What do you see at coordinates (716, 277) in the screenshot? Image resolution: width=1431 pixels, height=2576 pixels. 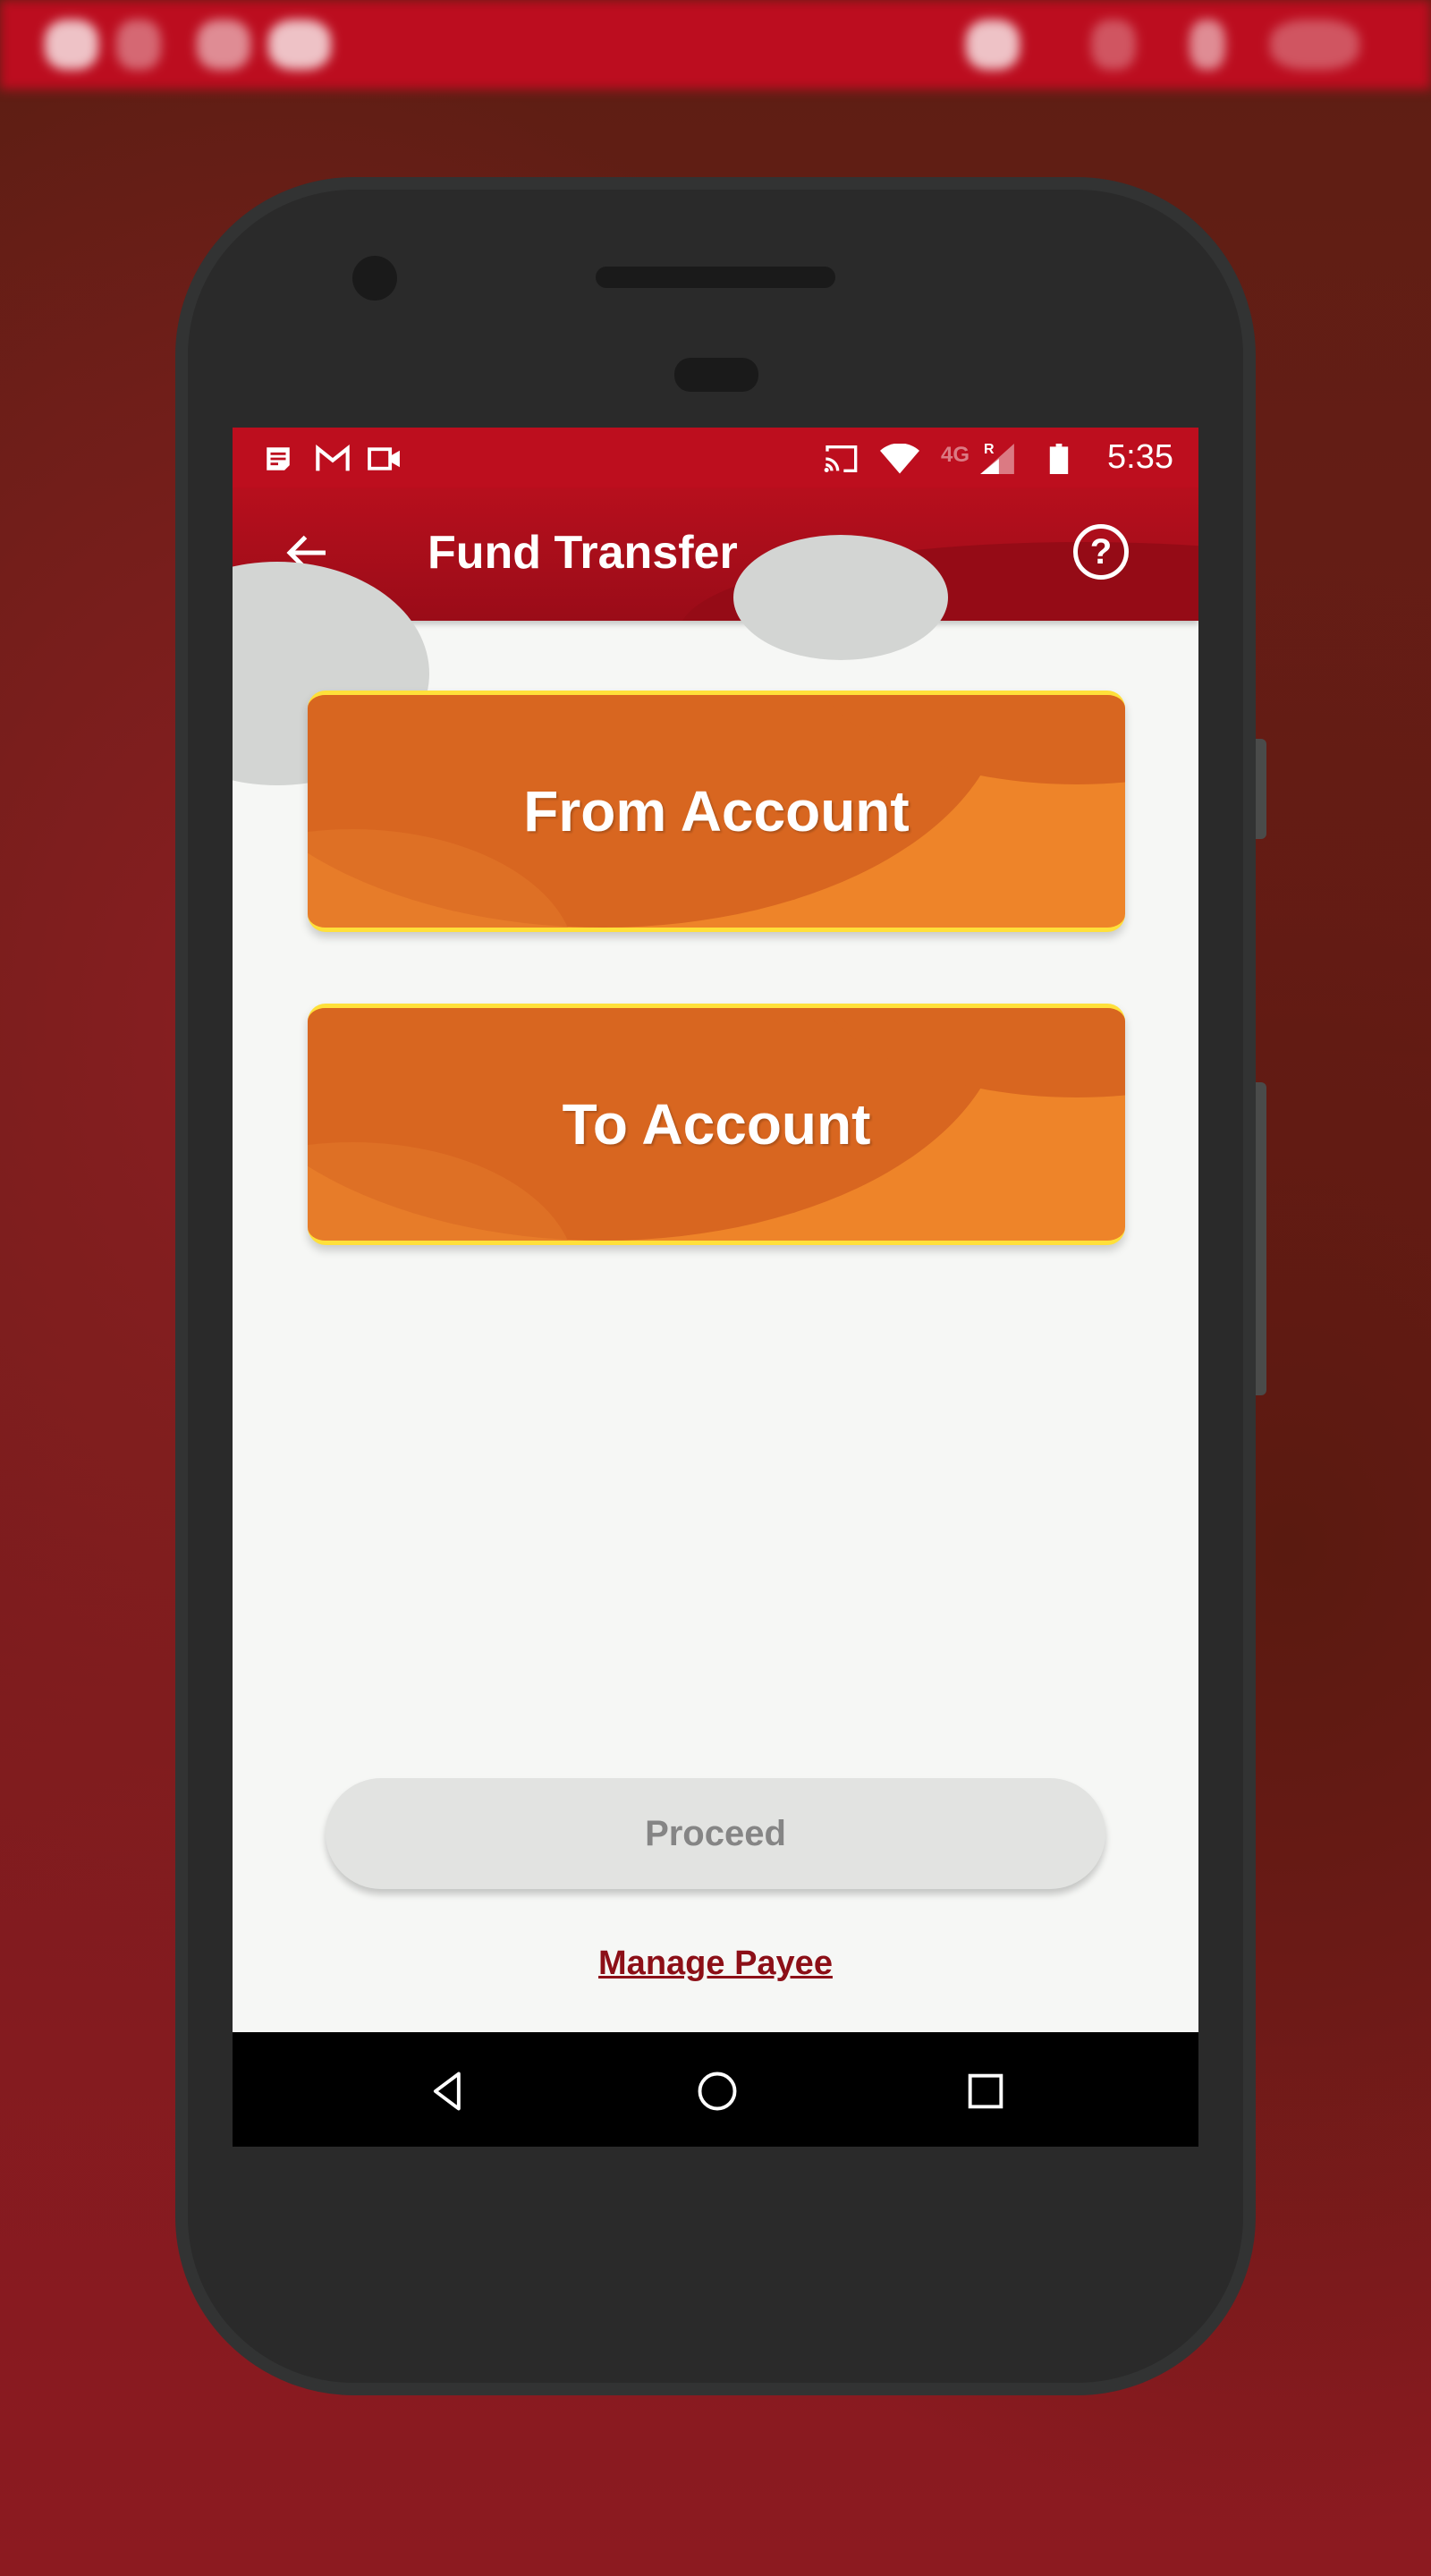 I see `earpiece-speaker` at bounding box center [716, 277].